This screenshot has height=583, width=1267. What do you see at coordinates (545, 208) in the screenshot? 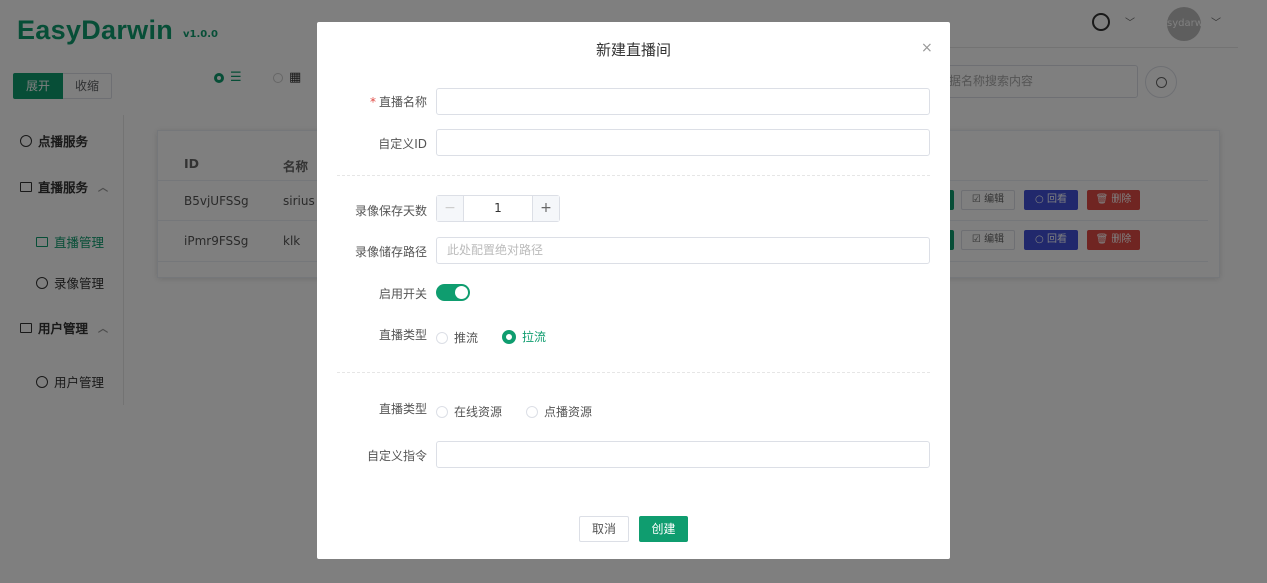
I see `increment-button: +` at bounding box center [545, 208].